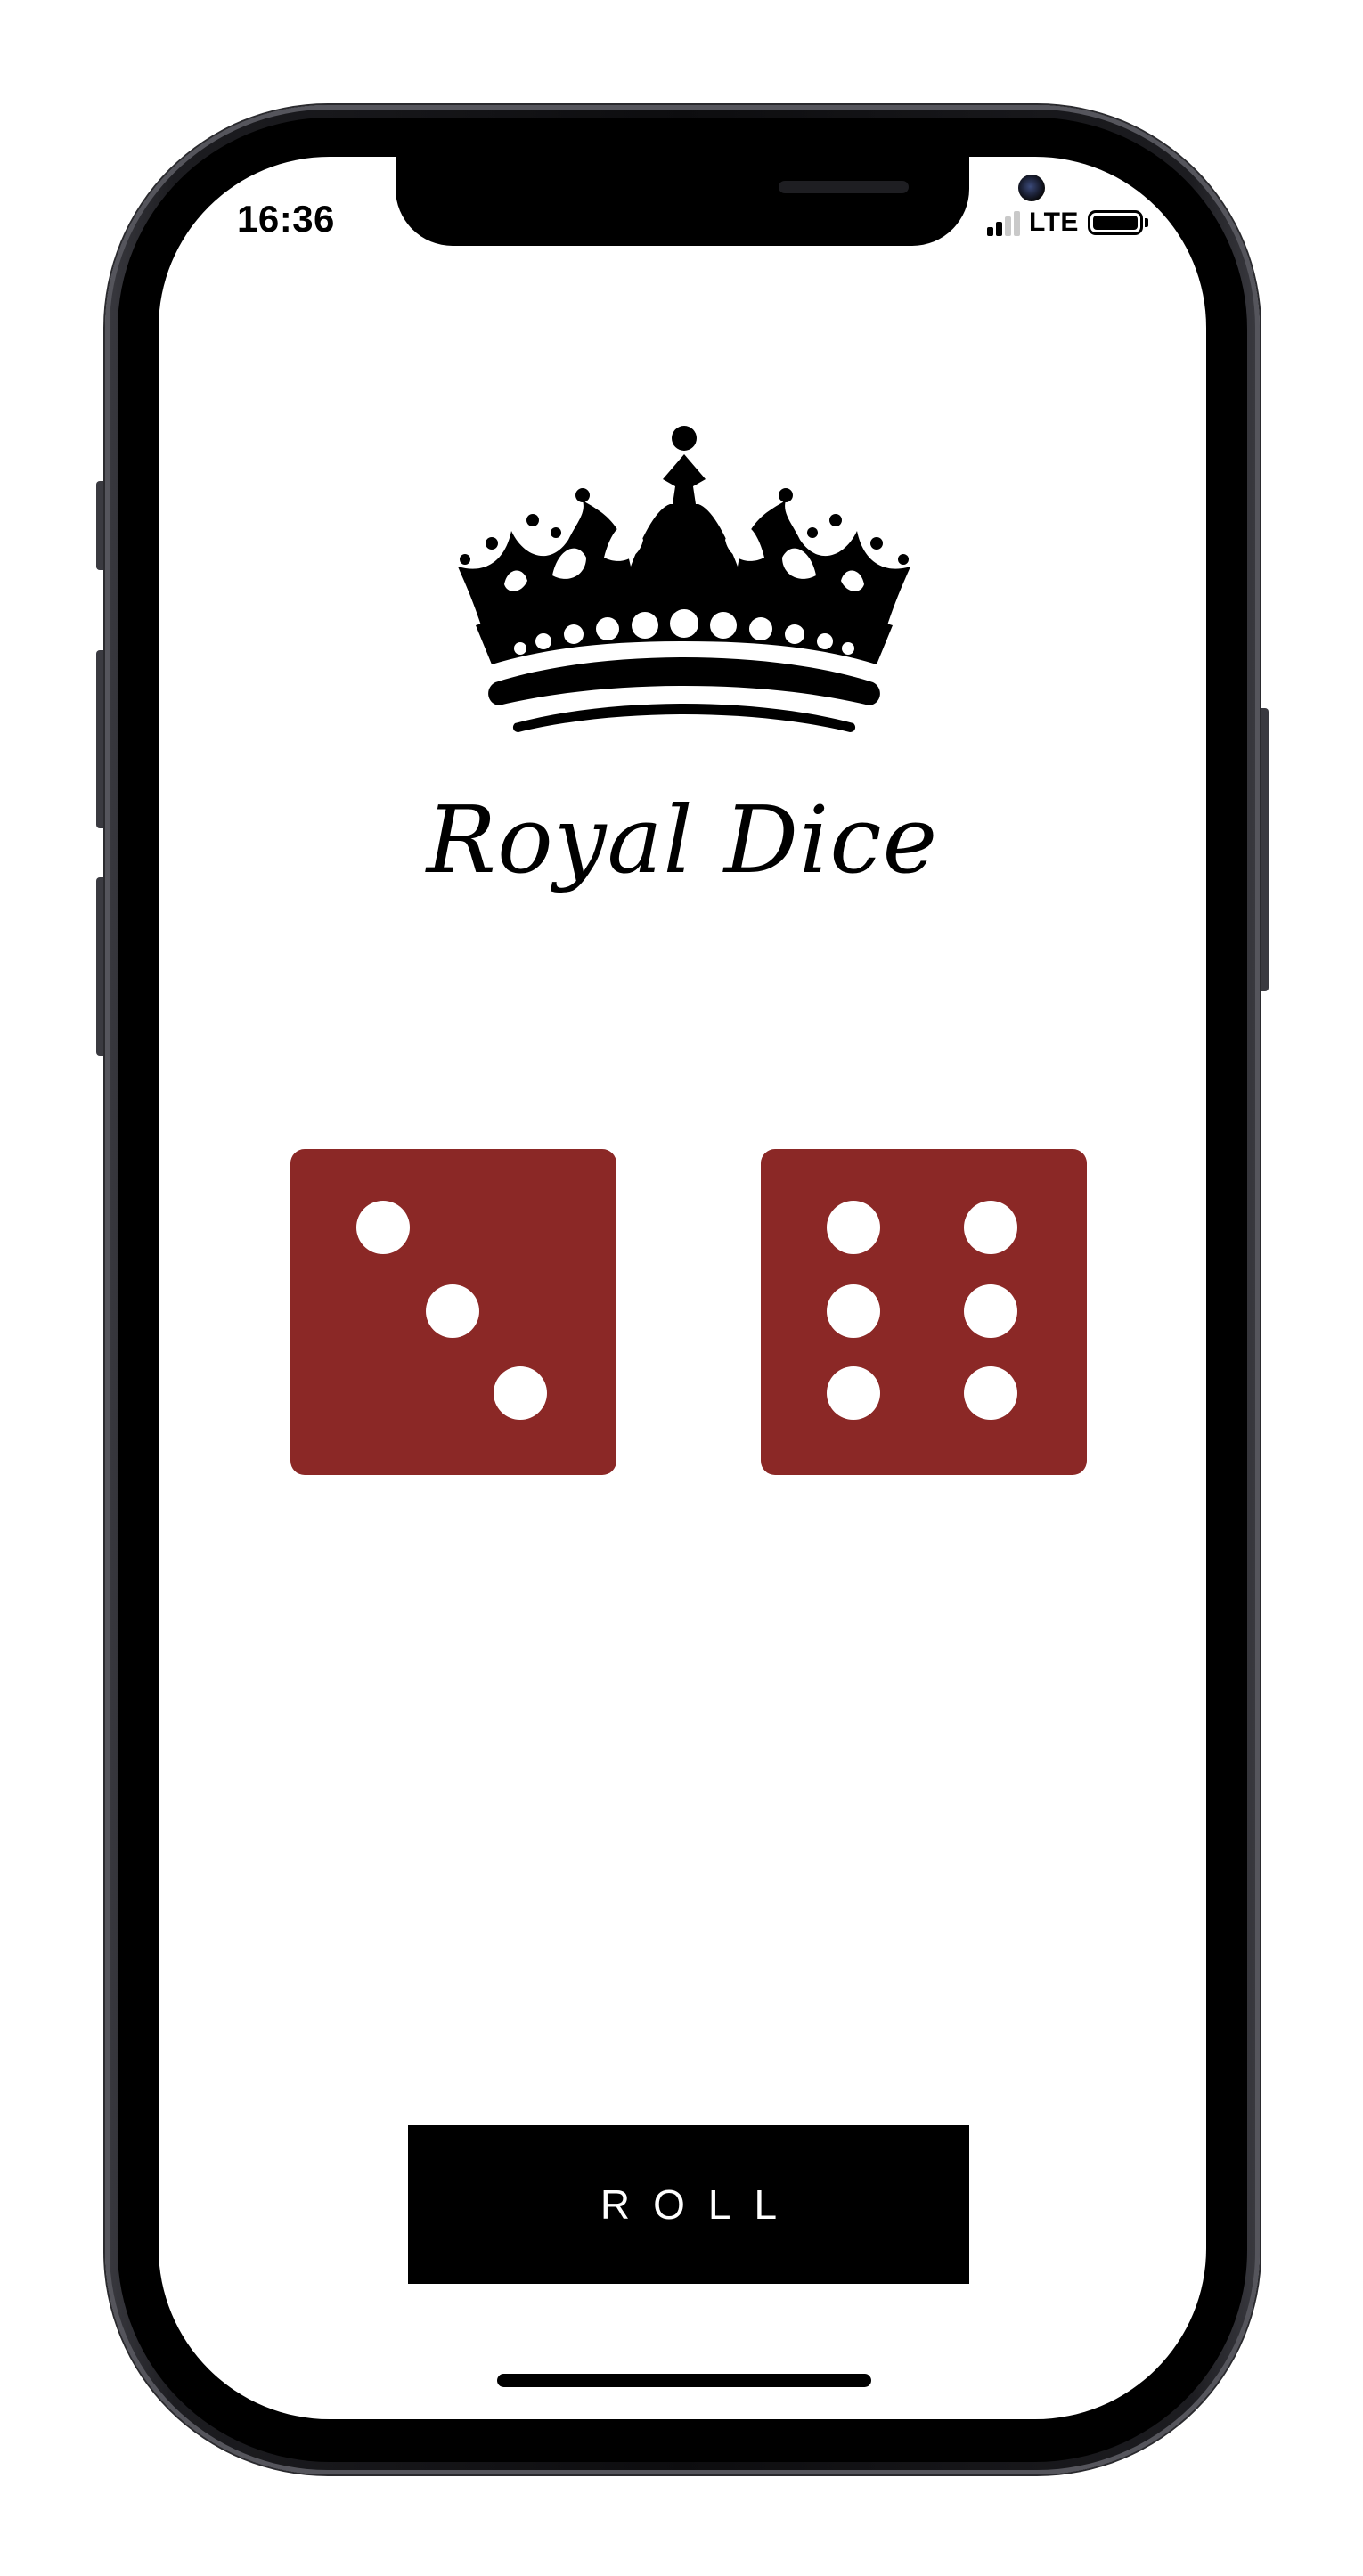  What do you see at coordinates (684, 2381) in the screenshot?
I see `home-indicator` at bounding box center [684, 2381].